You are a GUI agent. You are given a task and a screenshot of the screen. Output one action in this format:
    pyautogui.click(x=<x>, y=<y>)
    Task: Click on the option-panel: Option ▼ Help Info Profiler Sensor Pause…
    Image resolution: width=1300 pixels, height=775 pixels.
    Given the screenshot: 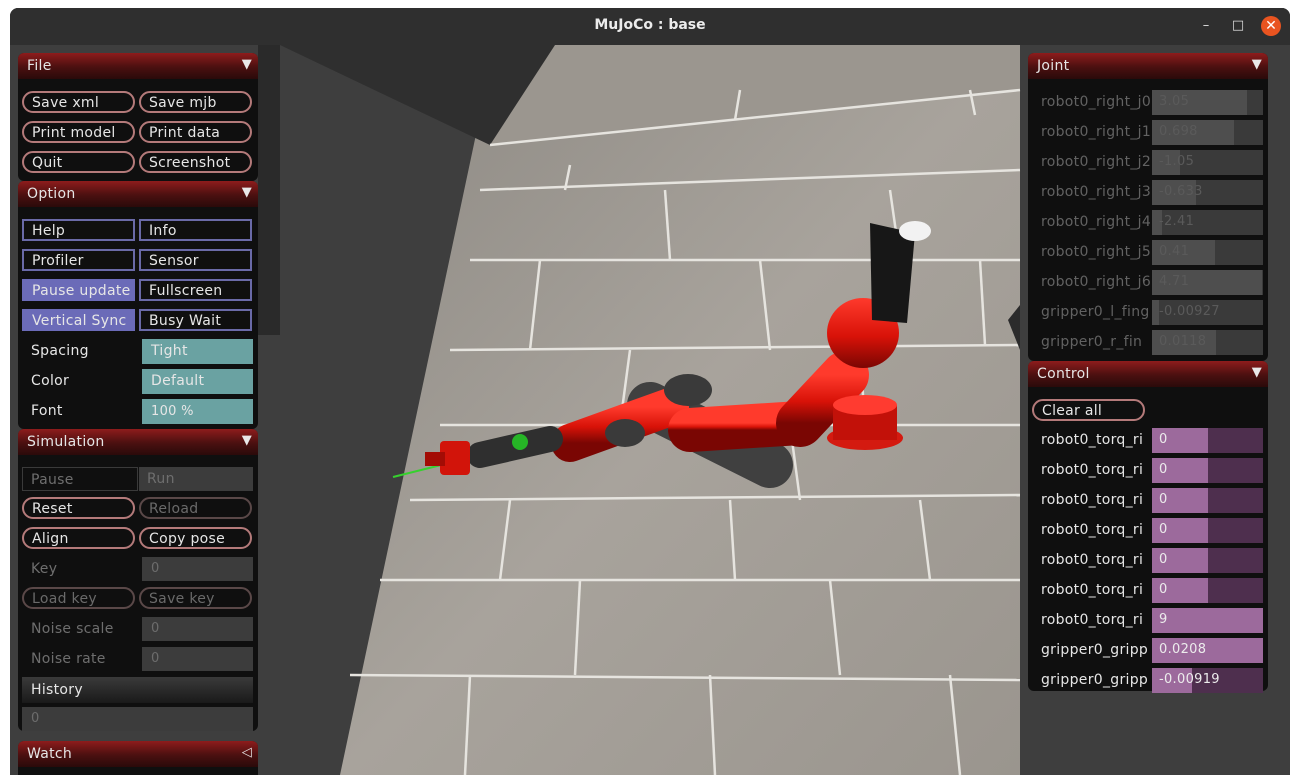 What is the action you would take?
    pyautogui.click(x=138, y=305)
    